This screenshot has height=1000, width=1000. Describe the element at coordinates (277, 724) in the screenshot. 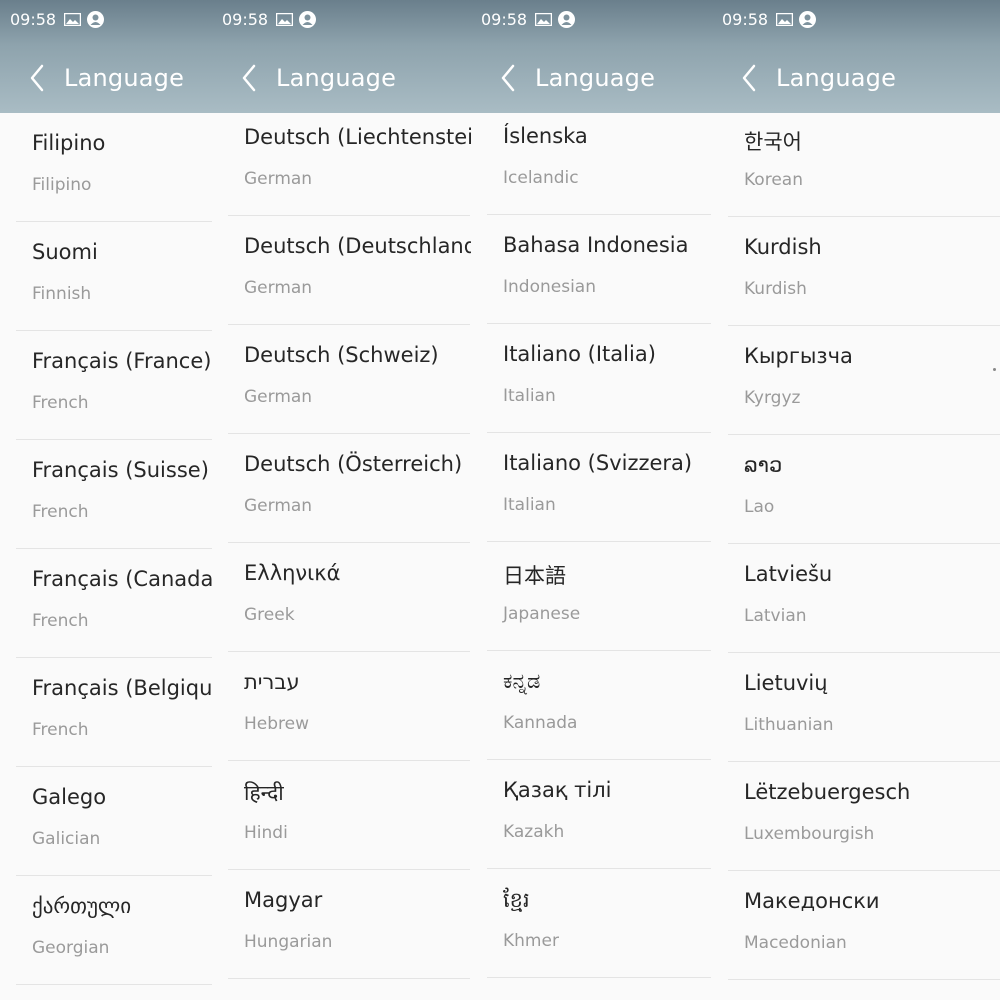

I see `language-english-name: Hebrew` at that location.